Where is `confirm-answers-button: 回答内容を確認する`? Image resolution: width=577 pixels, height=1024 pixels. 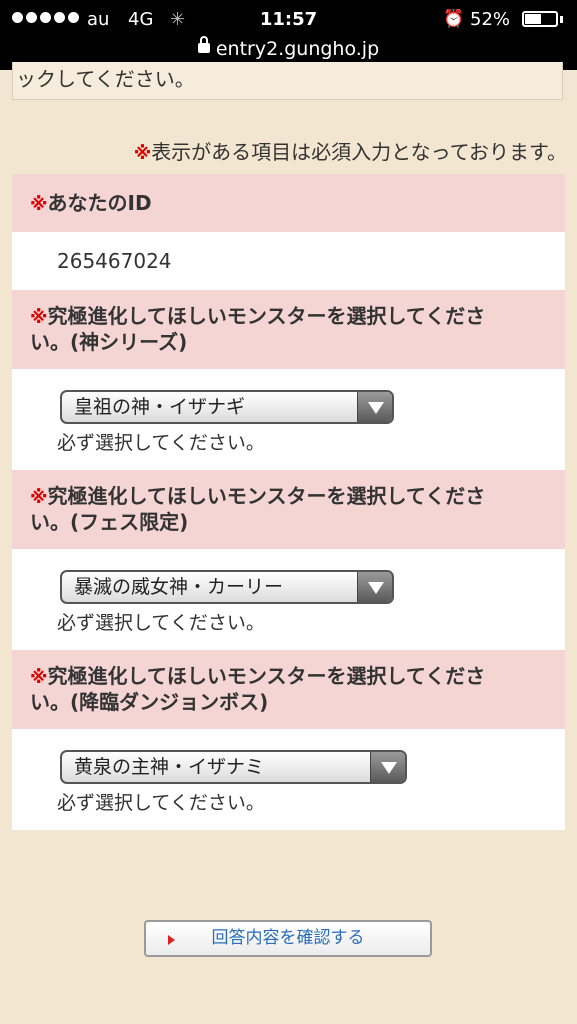 confirm-answers-button: 回答内容を確認する is located at coordinates (288, 938).